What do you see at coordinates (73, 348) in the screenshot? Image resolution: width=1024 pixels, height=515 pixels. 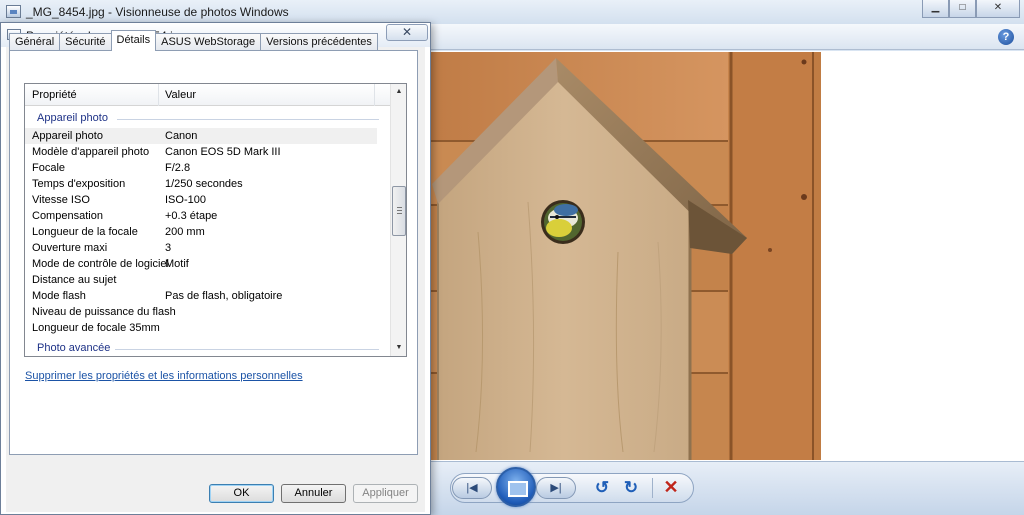 I see `group-header-advanced: Photo avancée` at bounding box center [73, 348].